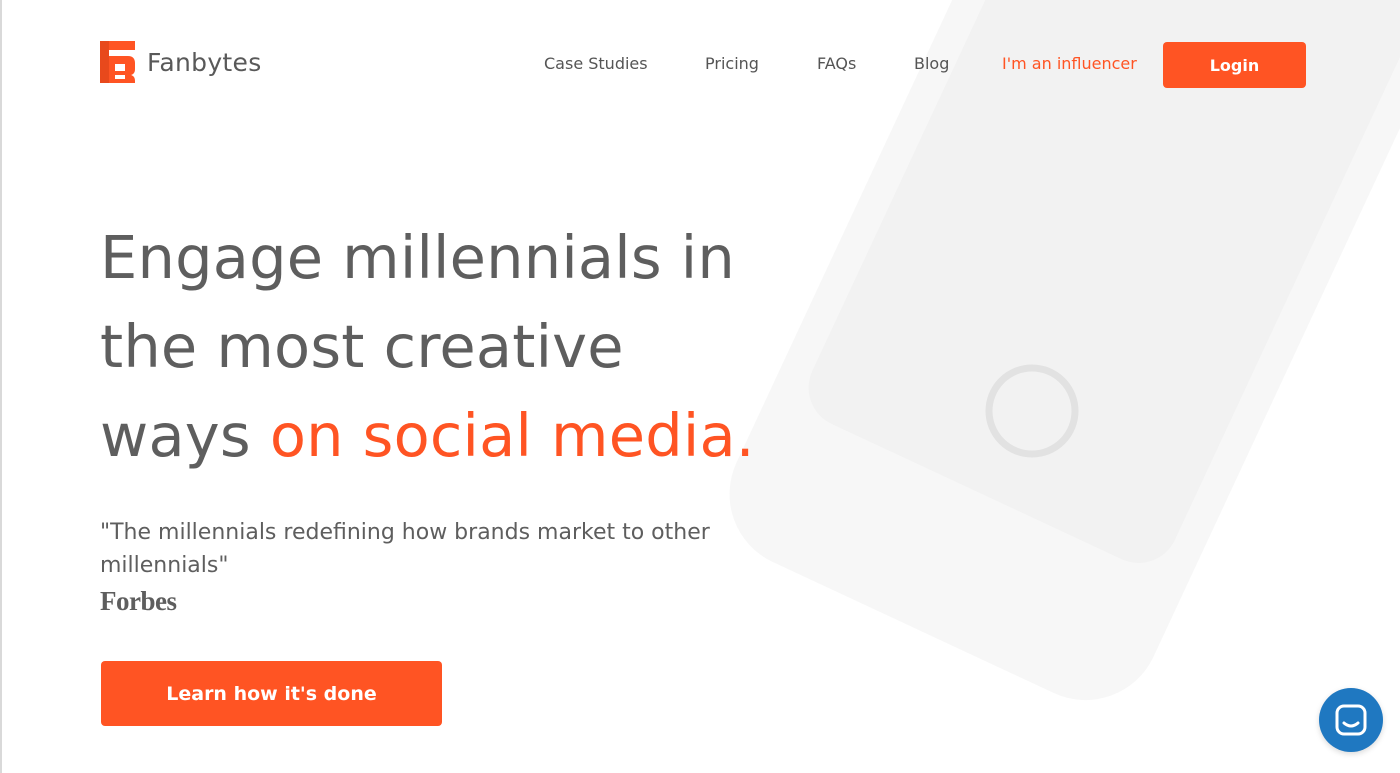 The image size is (1400, 773). I want to click on left-edge-border, so click(1, 386).